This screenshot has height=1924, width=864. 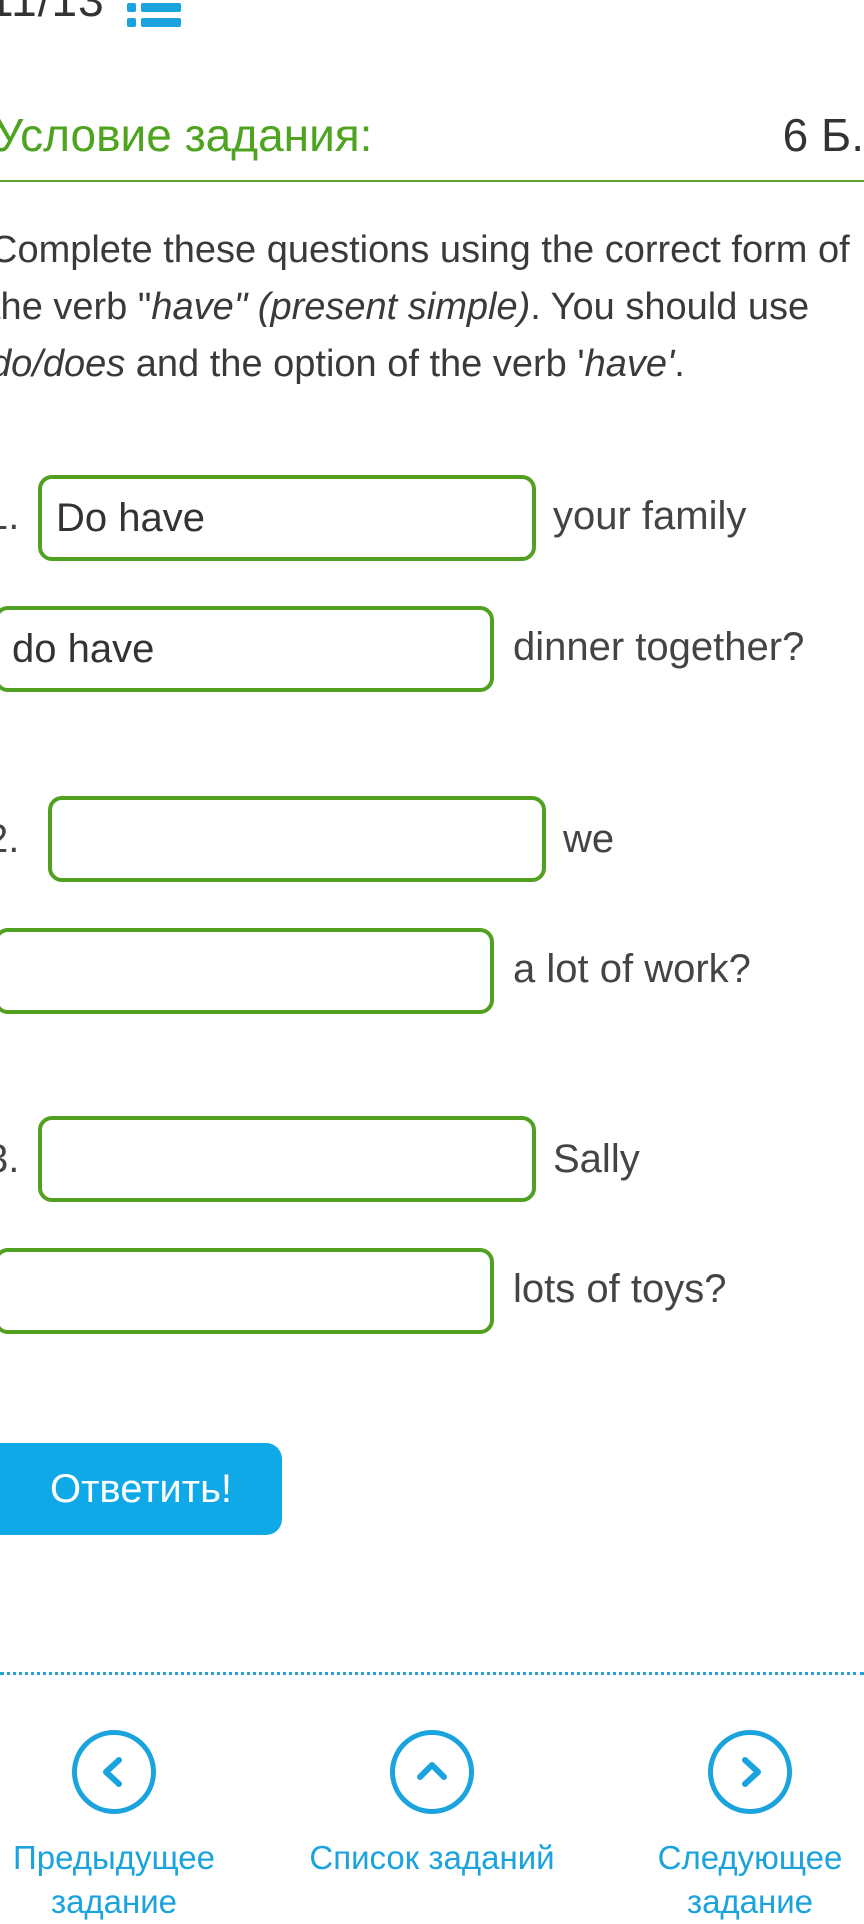 What do you see at coordinates (287, 1159) in the screenshot?
I see `answer-input-3a` at bounding box center [287, 1159].